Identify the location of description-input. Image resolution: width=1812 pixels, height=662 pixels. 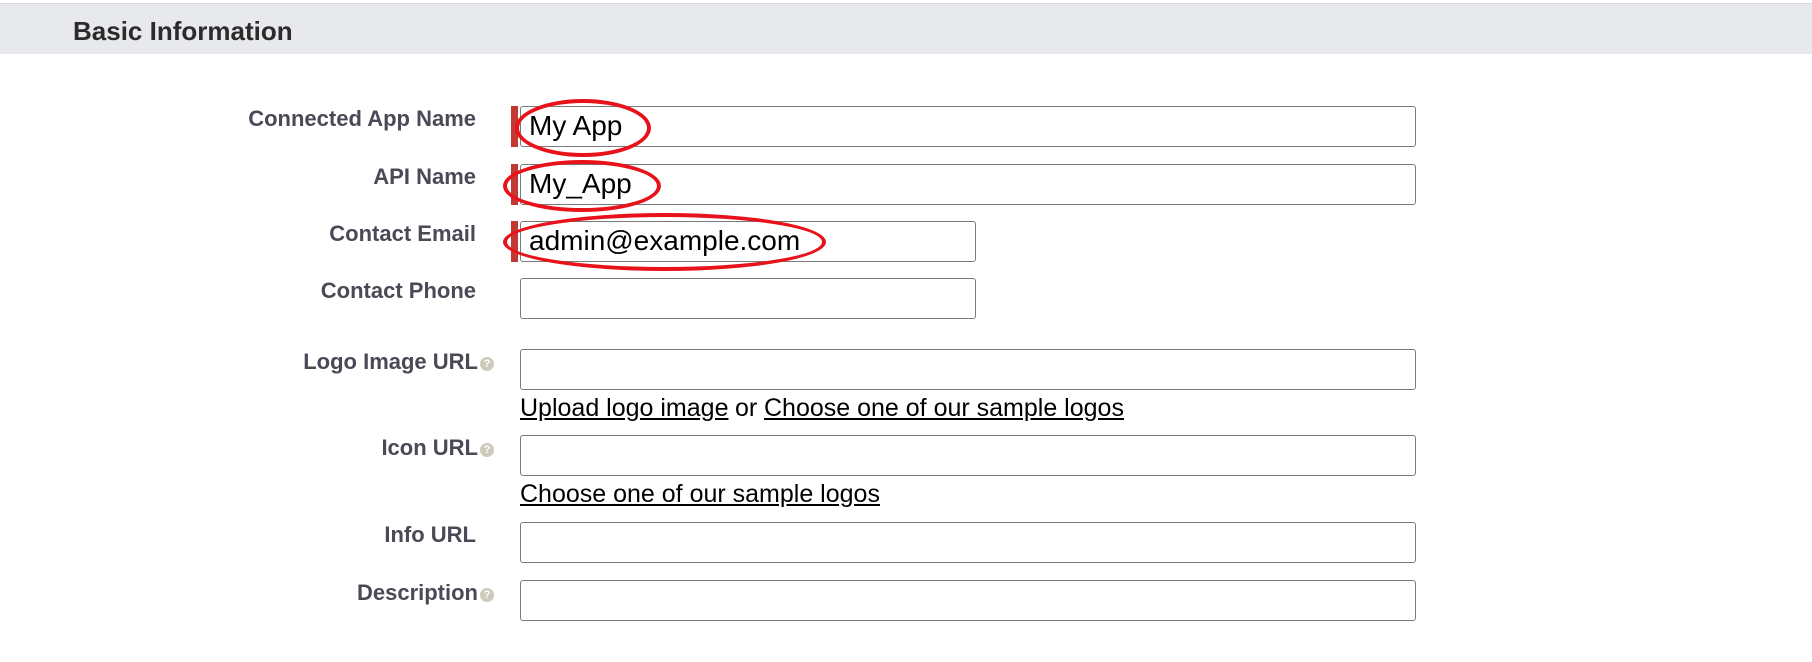
(968, 600).